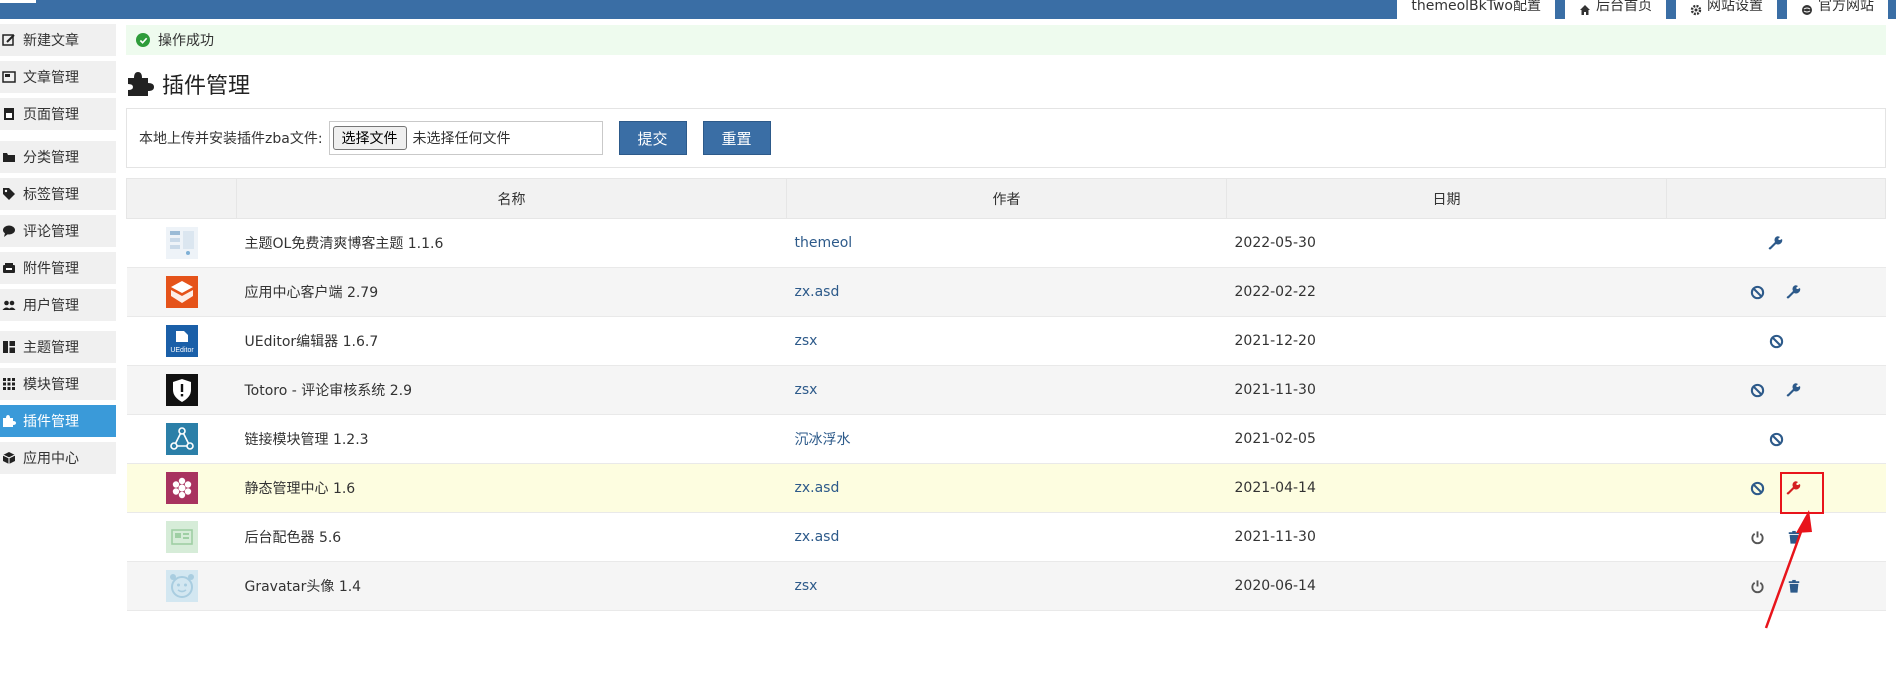  Describe the element at coordinates (511, 198) in the screenshot. I see `col-header-name: 名称` at that location.